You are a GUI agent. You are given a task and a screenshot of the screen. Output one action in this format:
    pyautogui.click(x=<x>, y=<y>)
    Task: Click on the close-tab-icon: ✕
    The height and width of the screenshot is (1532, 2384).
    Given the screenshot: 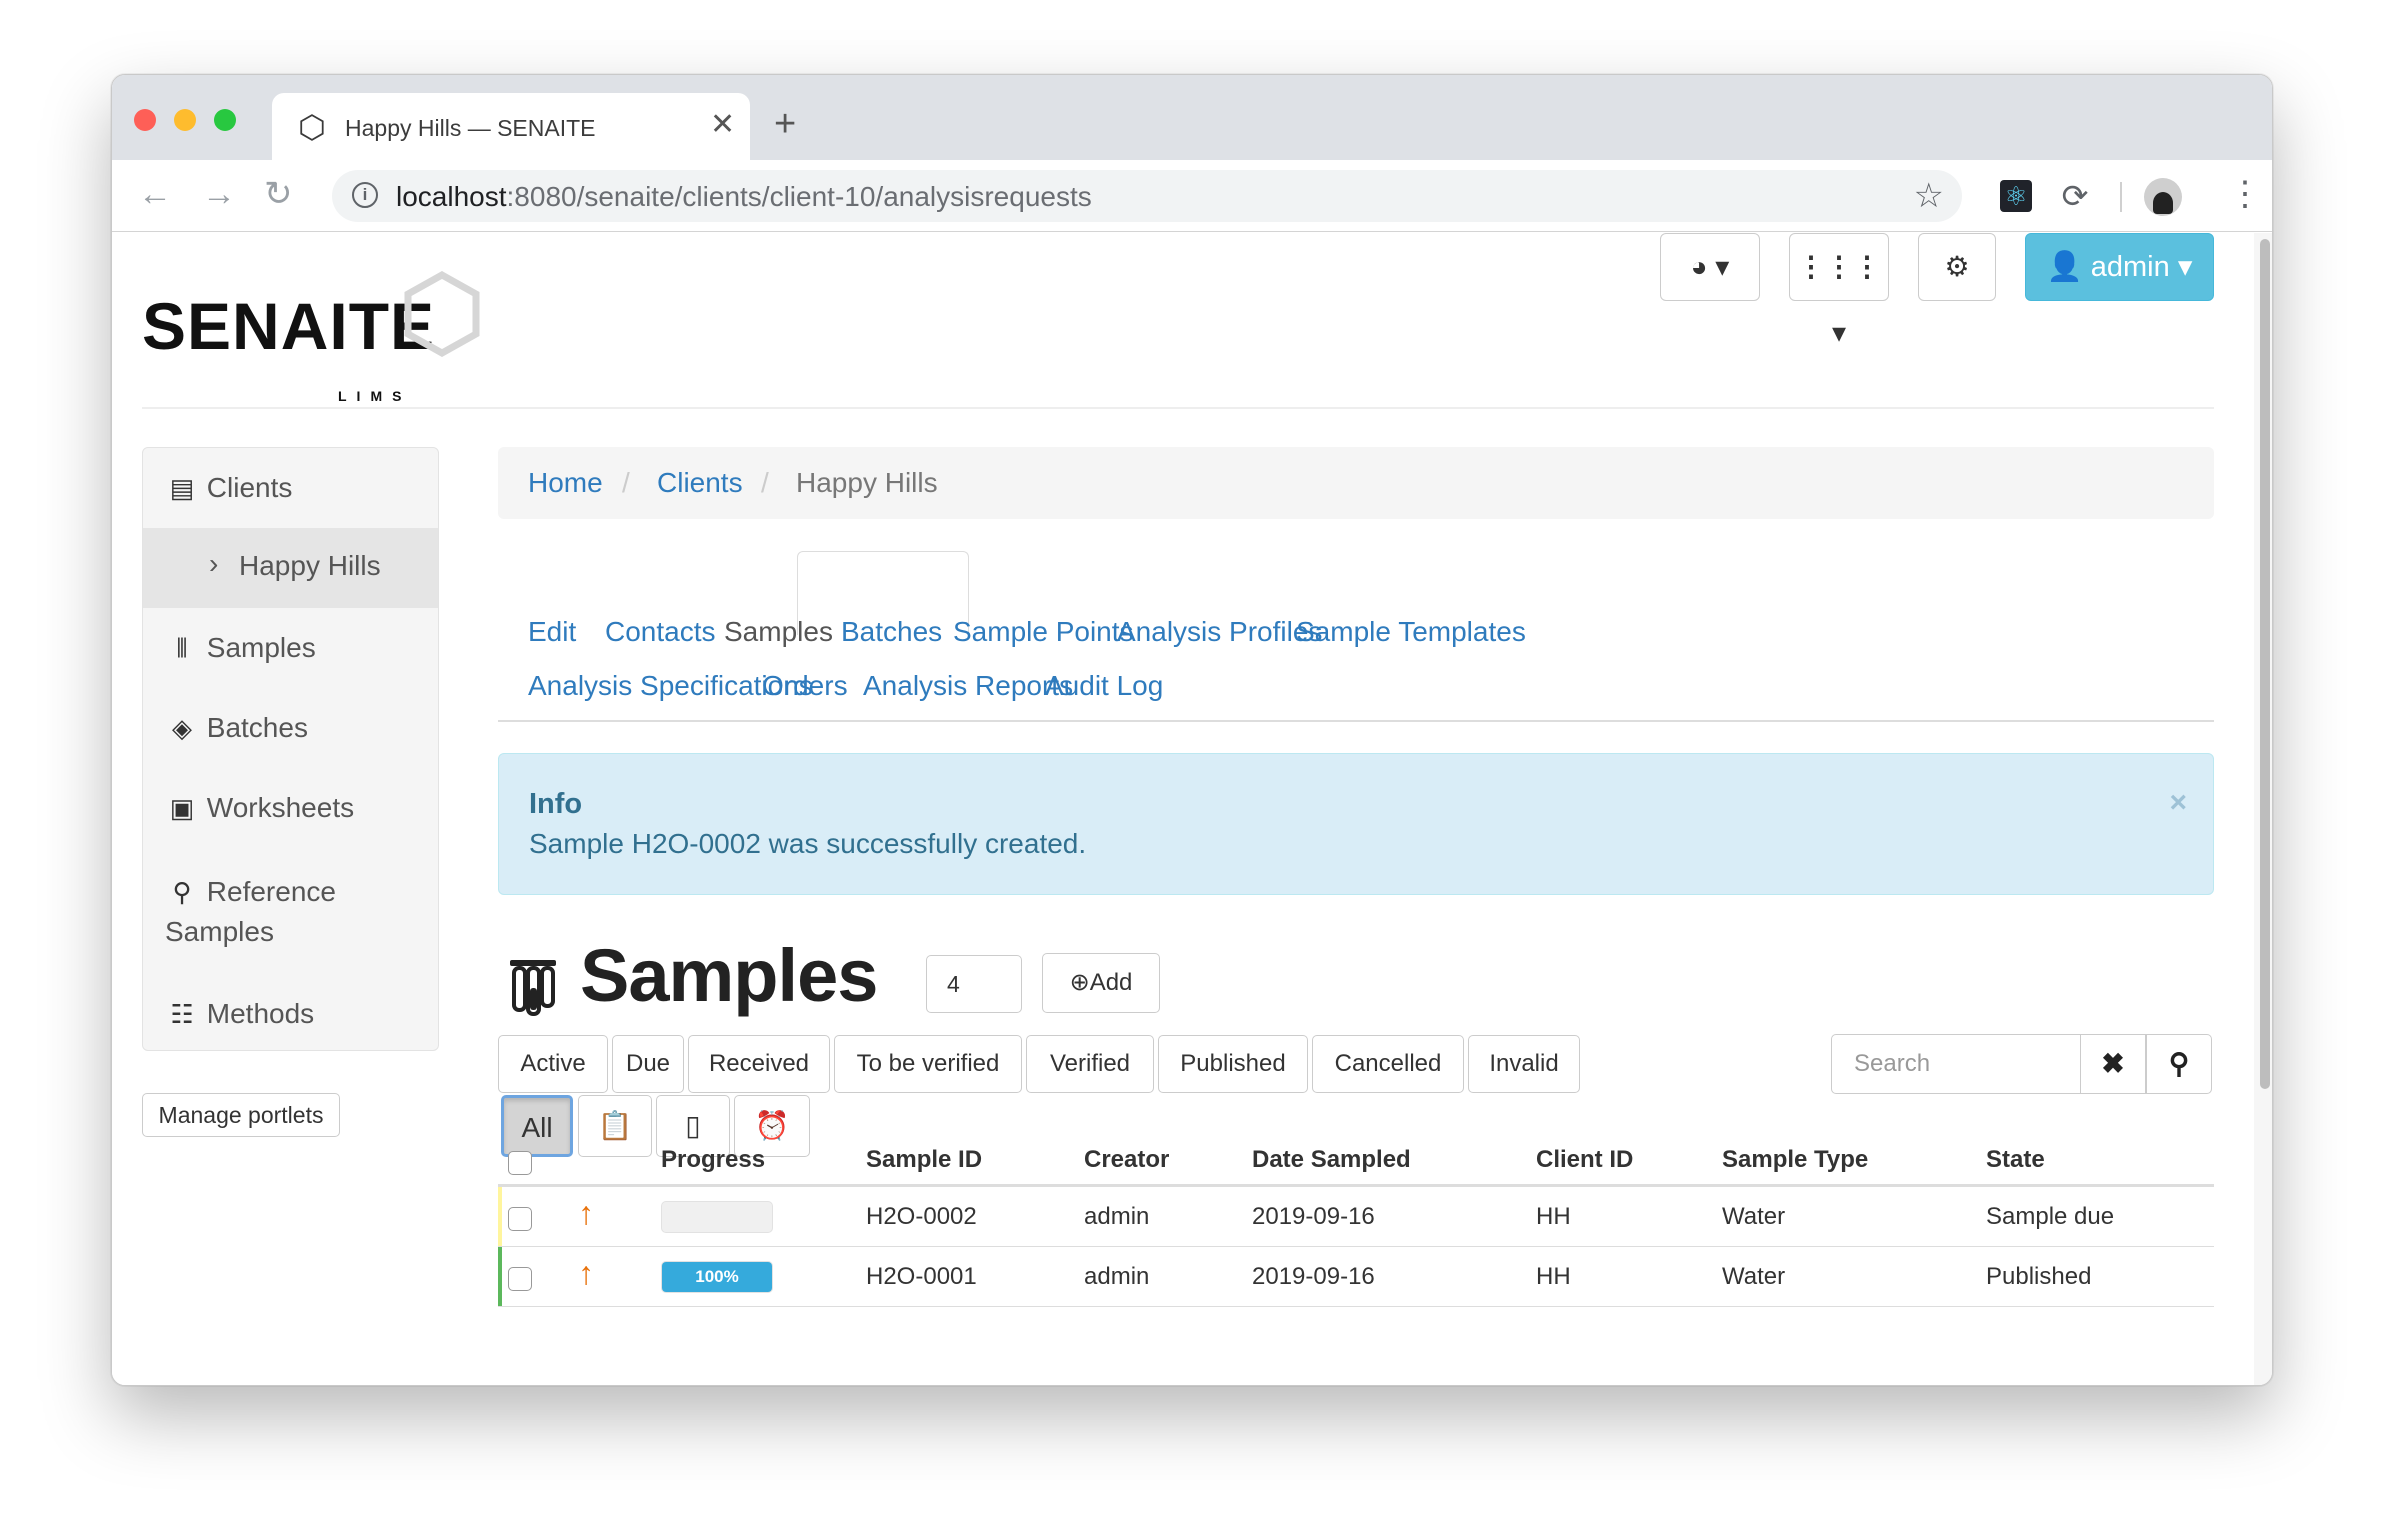 What is the action you would take?
    pyautogui.click(x=722, y=125)
    